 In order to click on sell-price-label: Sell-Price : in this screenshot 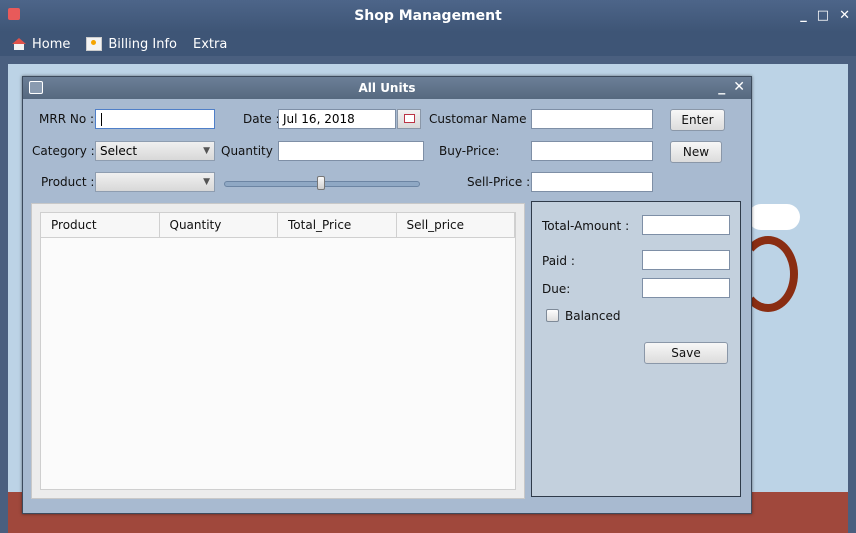, I will do `click(499, 182)`.